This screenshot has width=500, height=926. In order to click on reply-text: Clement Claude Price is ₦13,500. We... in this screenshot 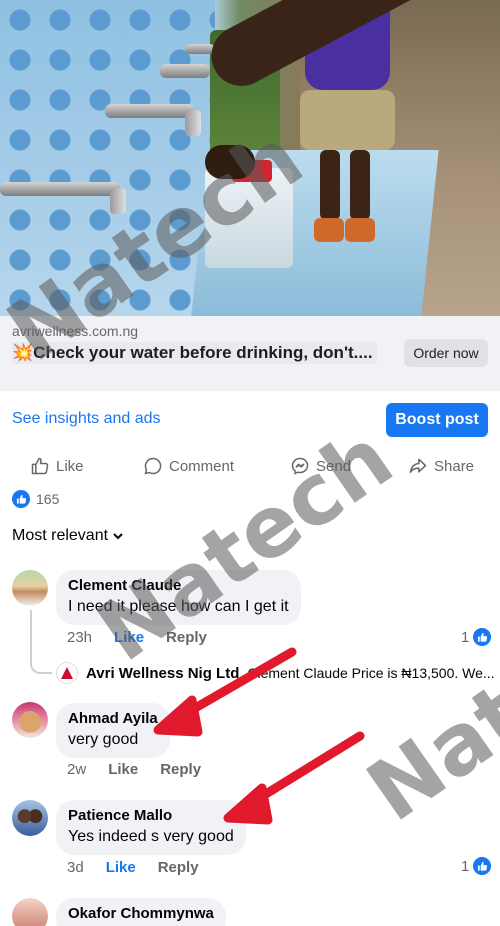, I will do `click(371, 673)`.